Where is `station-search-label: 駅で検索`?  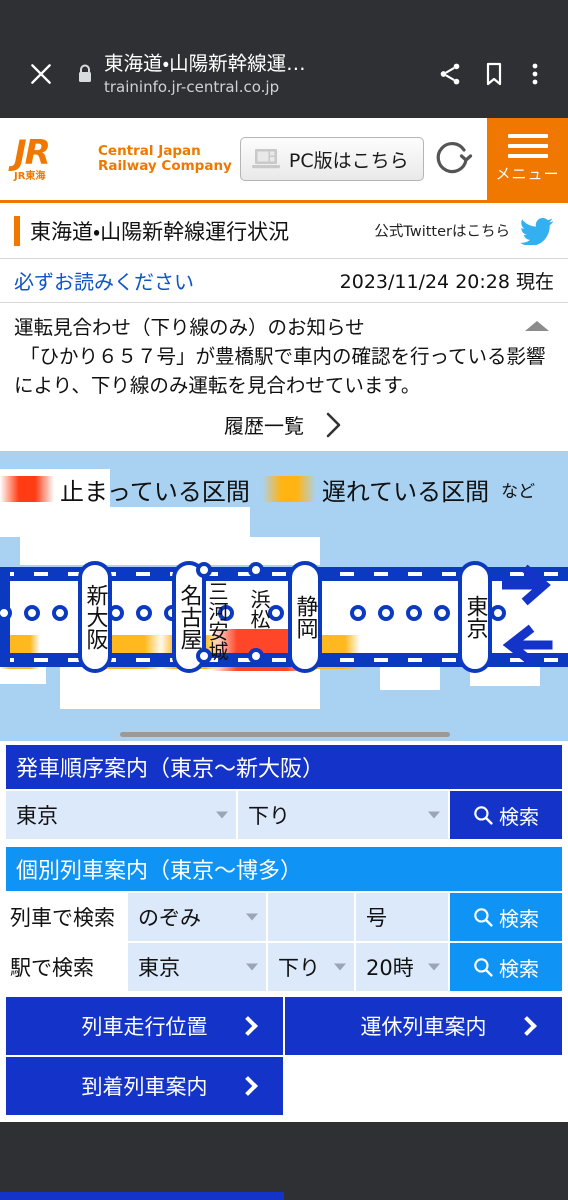
station-search-label: 駅で検索 is located at coordinates (52, 968).